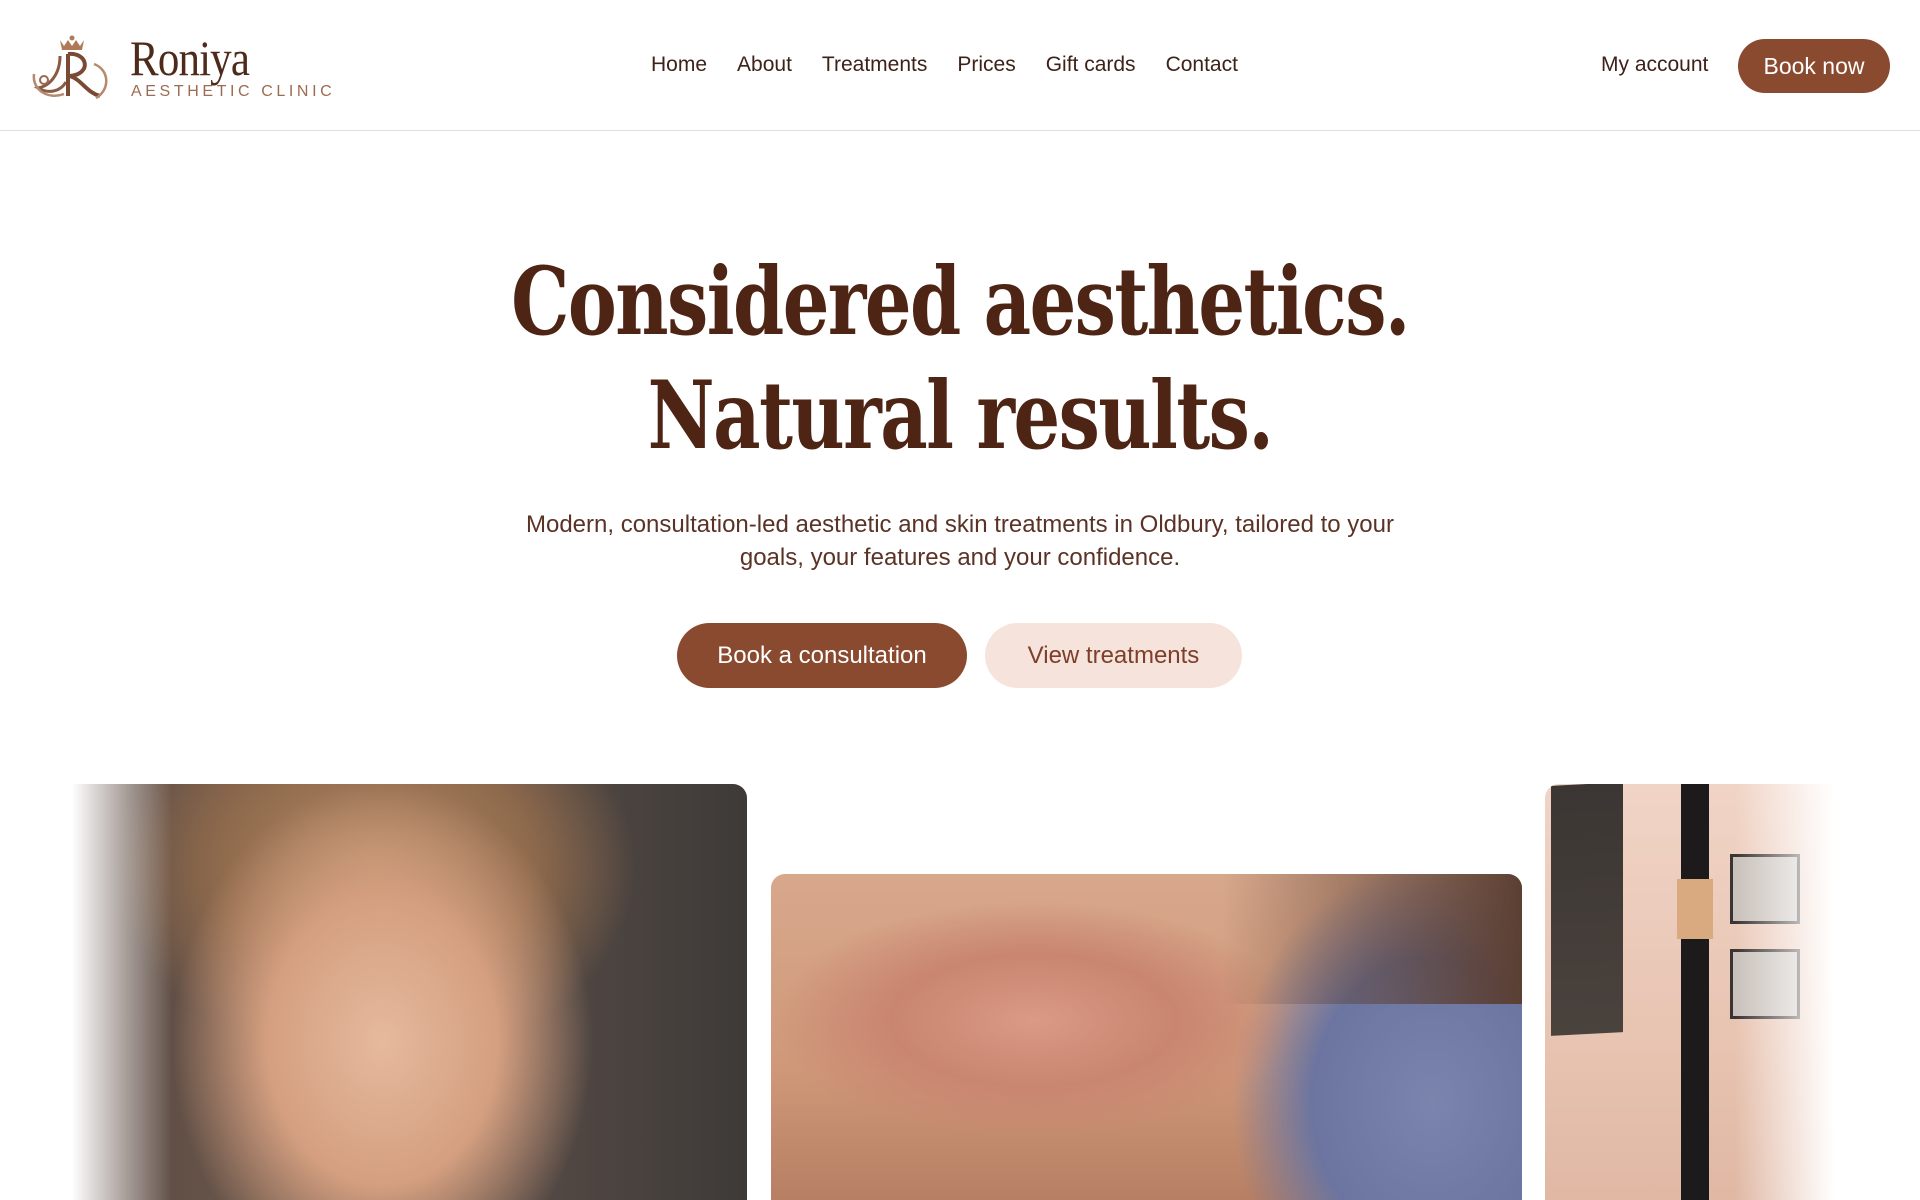 The width and height of the screenshot is (1920, 1200). What do you see at coordinates (1814, 66) in the screenshot?
I see `book-now-button: Book now` at bounding box center [1814, 66].